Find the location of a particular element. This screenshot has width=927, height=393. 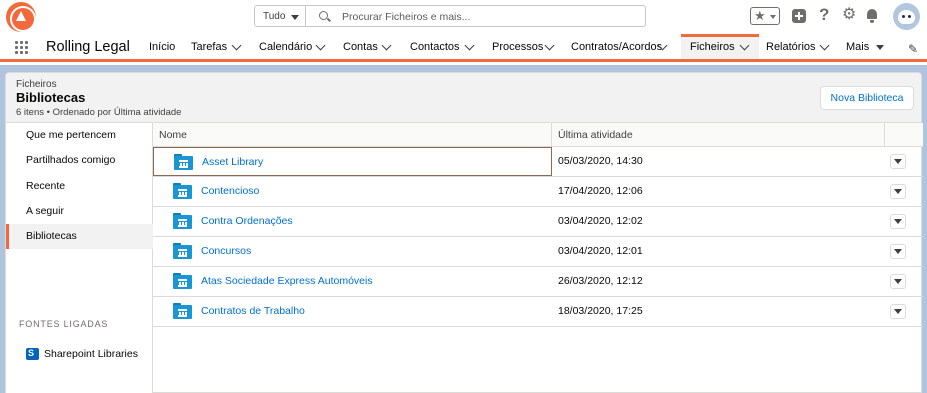

sidebar-item-label: Sharepoint Libraries is located at coordinates (91, 354).